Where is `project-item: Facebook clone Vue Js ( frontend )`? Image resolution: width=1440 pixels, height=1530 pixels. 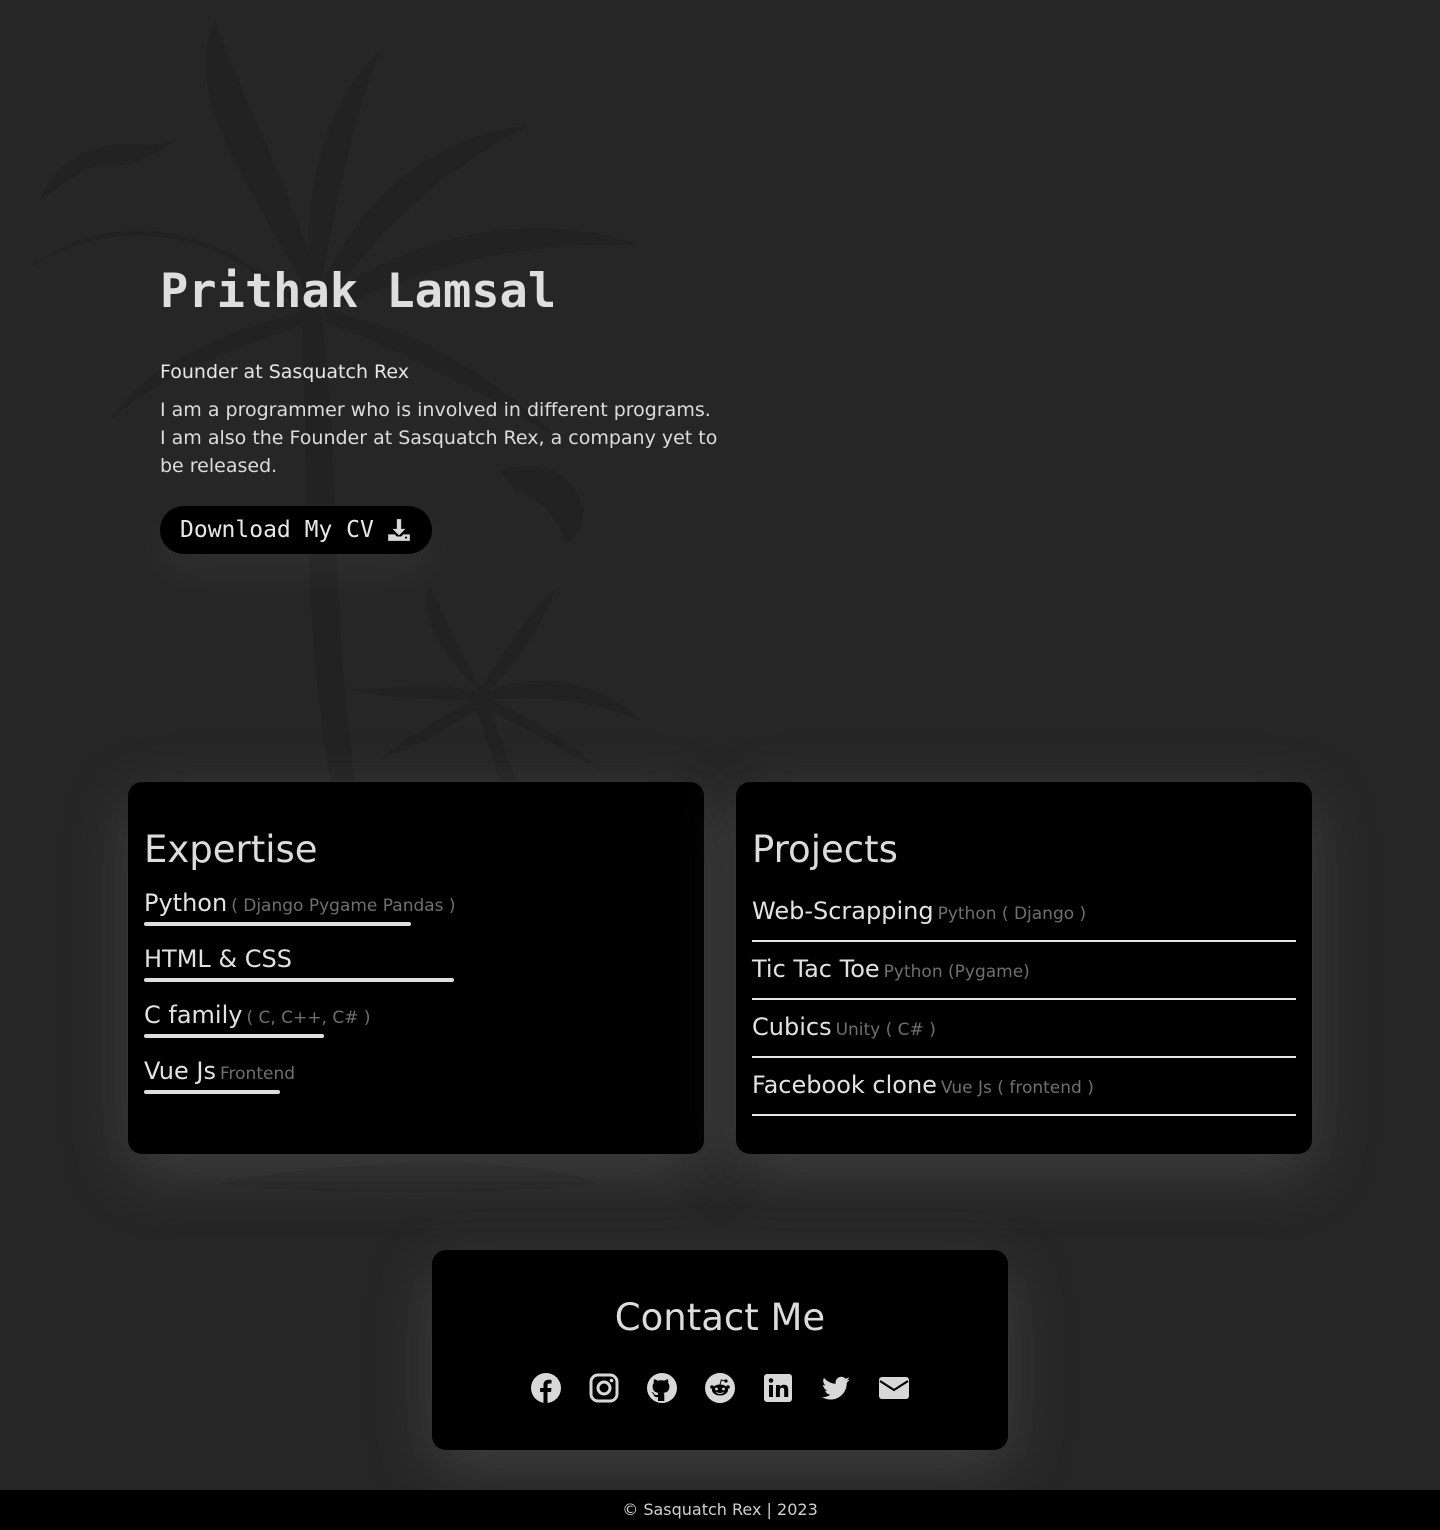
project-item: Facebook clone Vue Js ( frontend ) is located at coordinates (1024, 1088).